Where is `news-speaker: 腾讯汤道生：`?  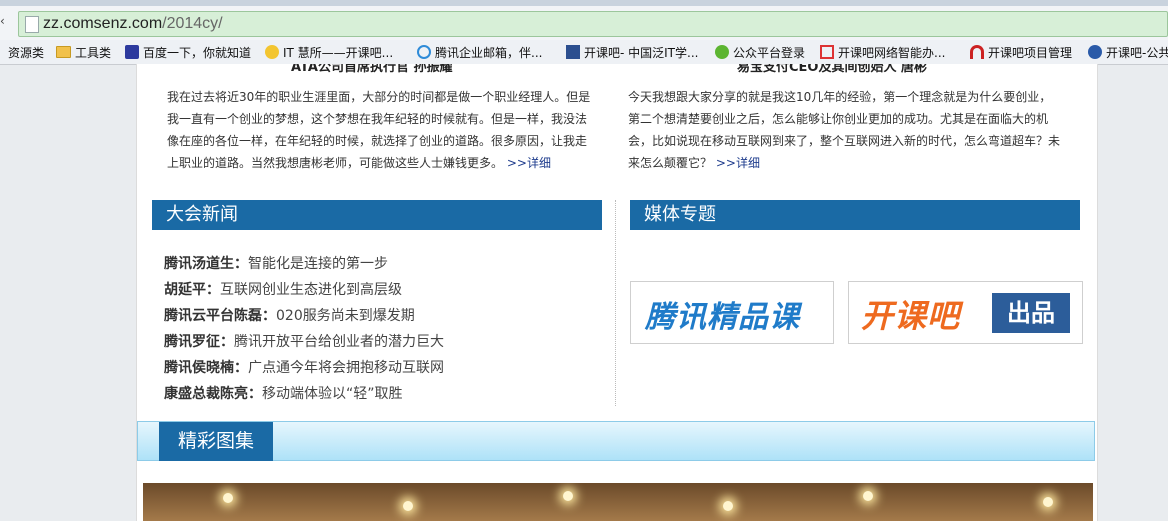
news-speaker: 腾讯汤道生： is located at coordinates (206, 264).